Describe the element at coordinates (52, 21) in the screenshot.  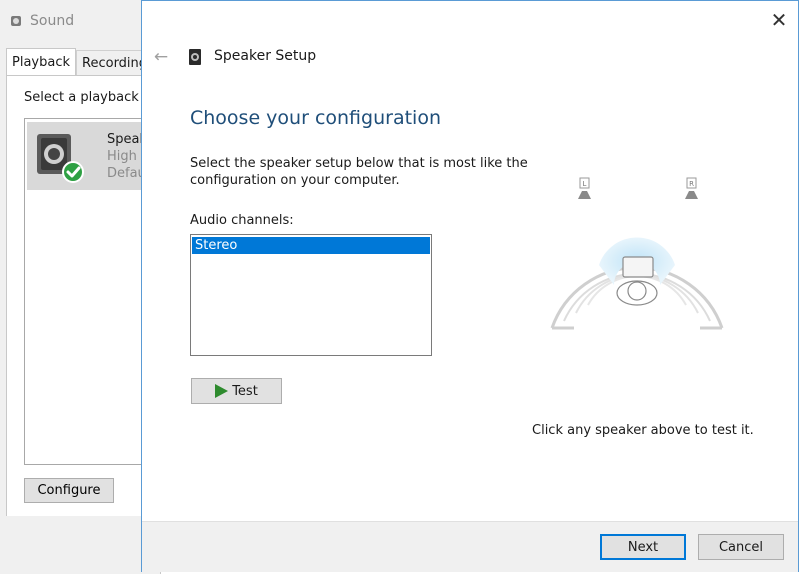
I see `sound-window-title: Sound` at that location.